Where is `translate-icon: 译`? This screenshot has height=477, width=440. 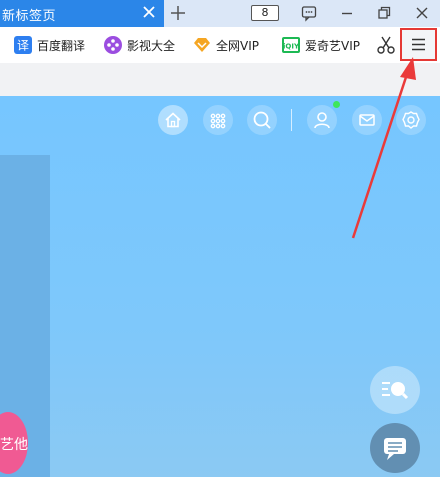 translate-icon: 译 is located at coordinates (23, 45).